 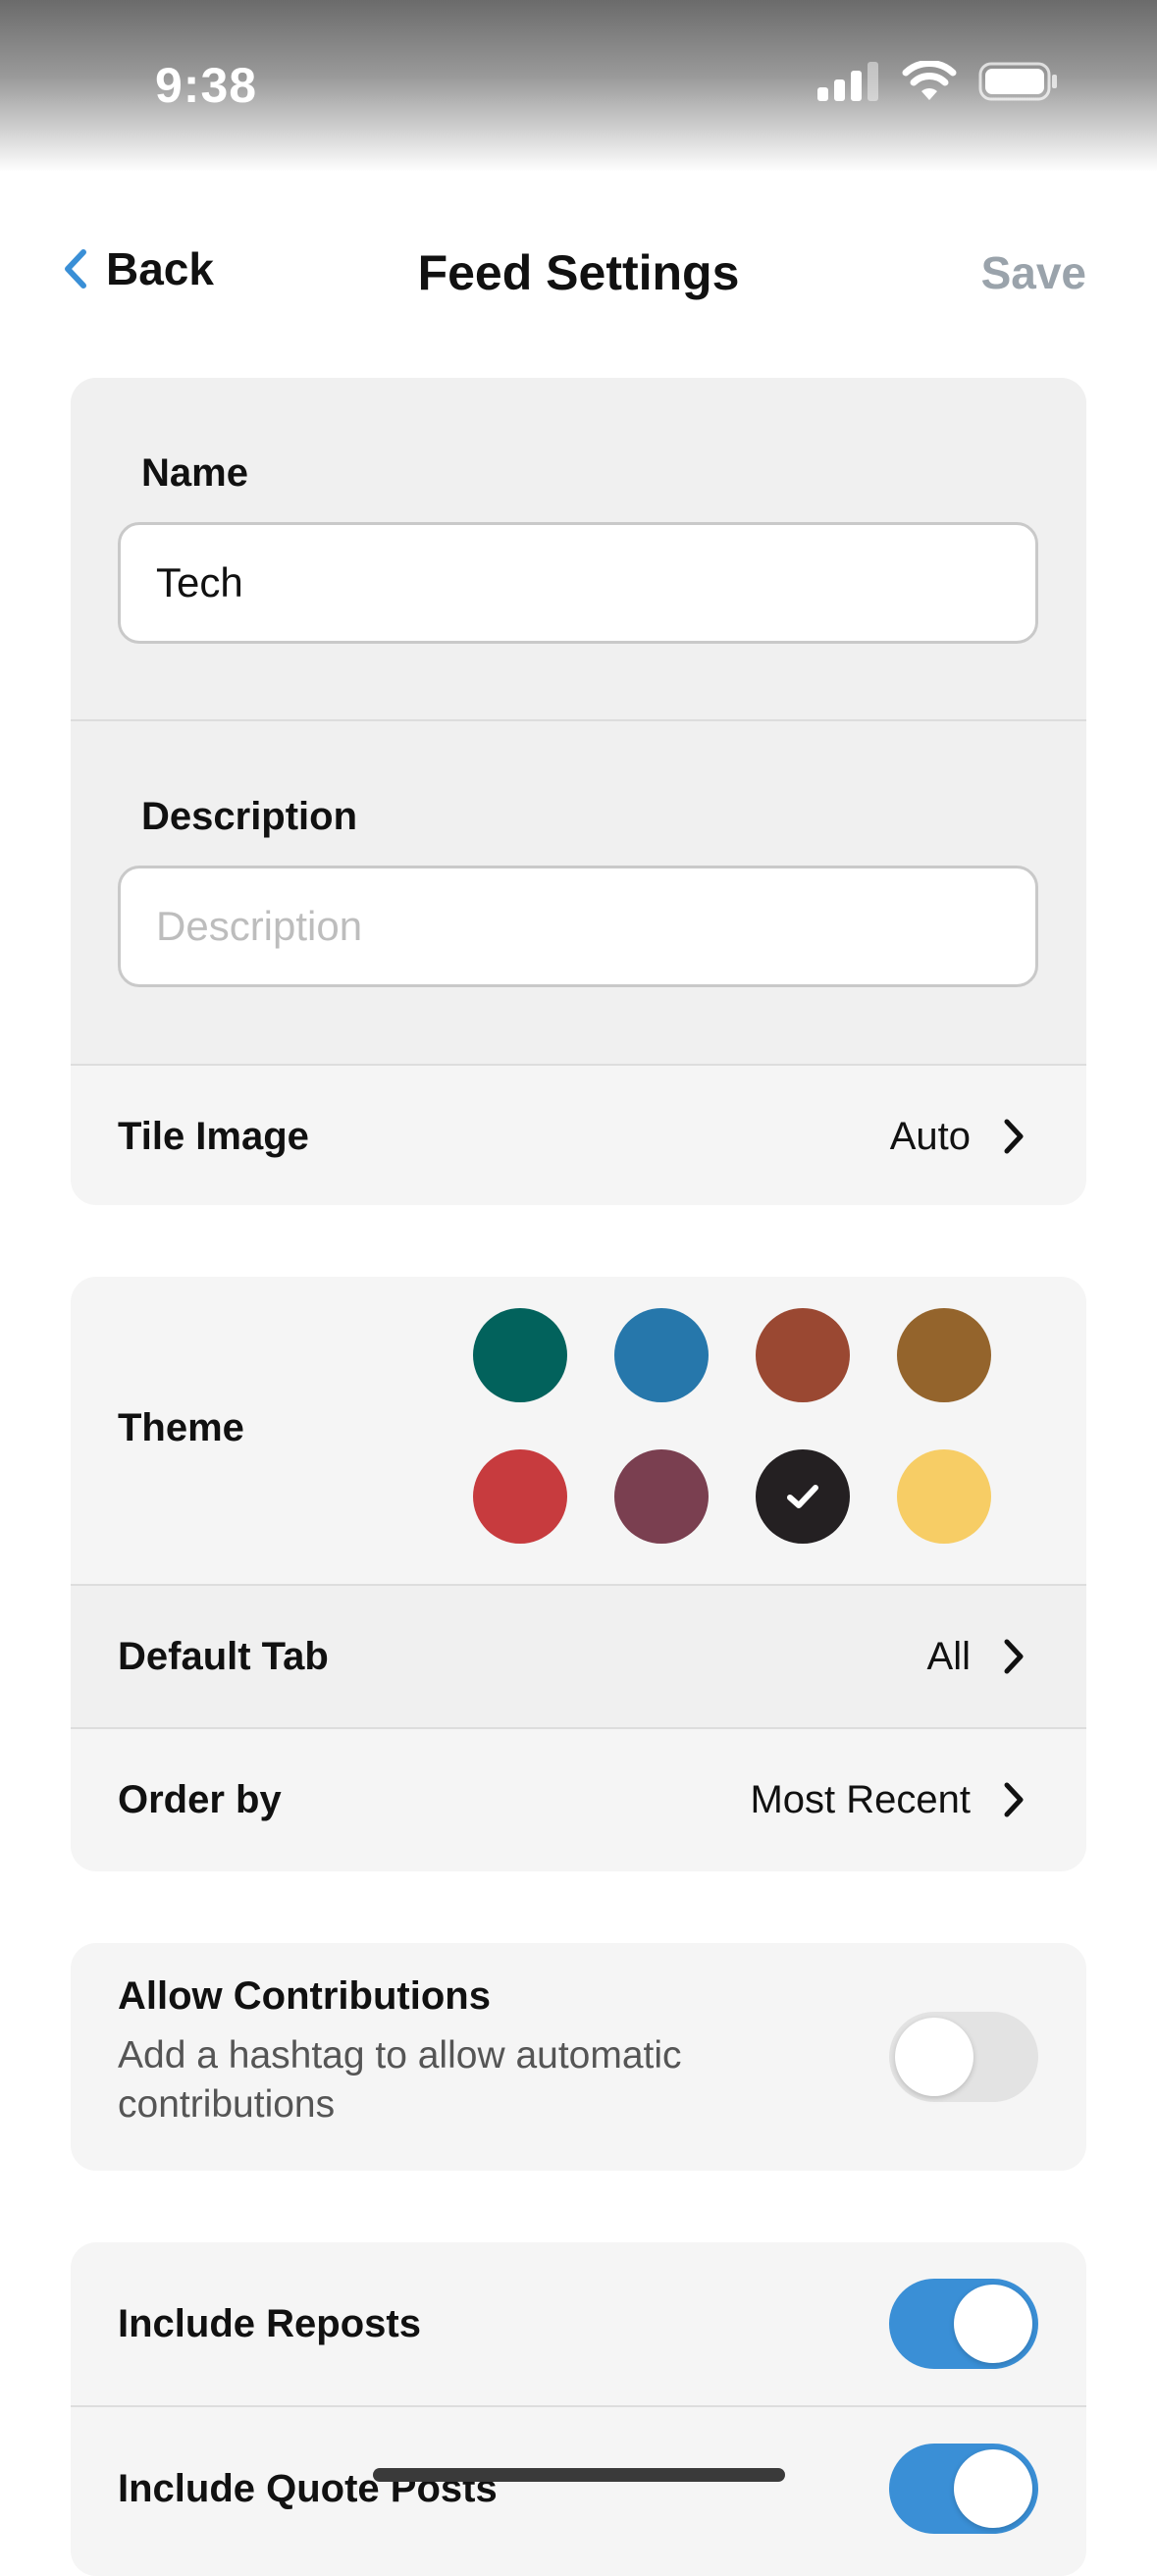 I want to click on include-quote-posts-toggle, so click(x=964, y=2489).